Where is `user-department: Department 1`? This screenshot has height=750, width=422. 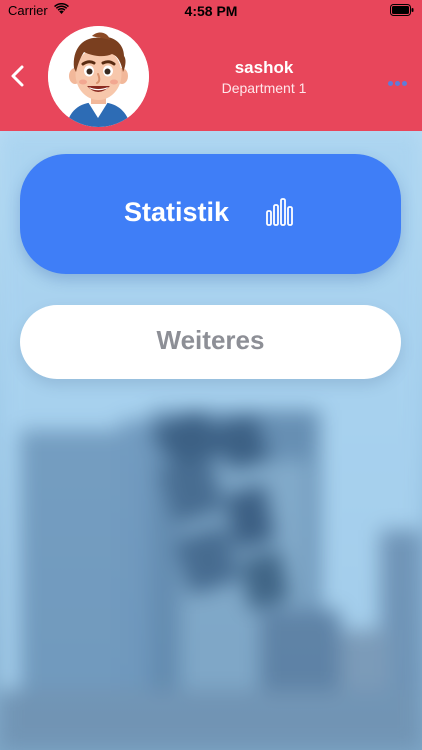
user-department: Department 1 is located at coordinates (264, 88).